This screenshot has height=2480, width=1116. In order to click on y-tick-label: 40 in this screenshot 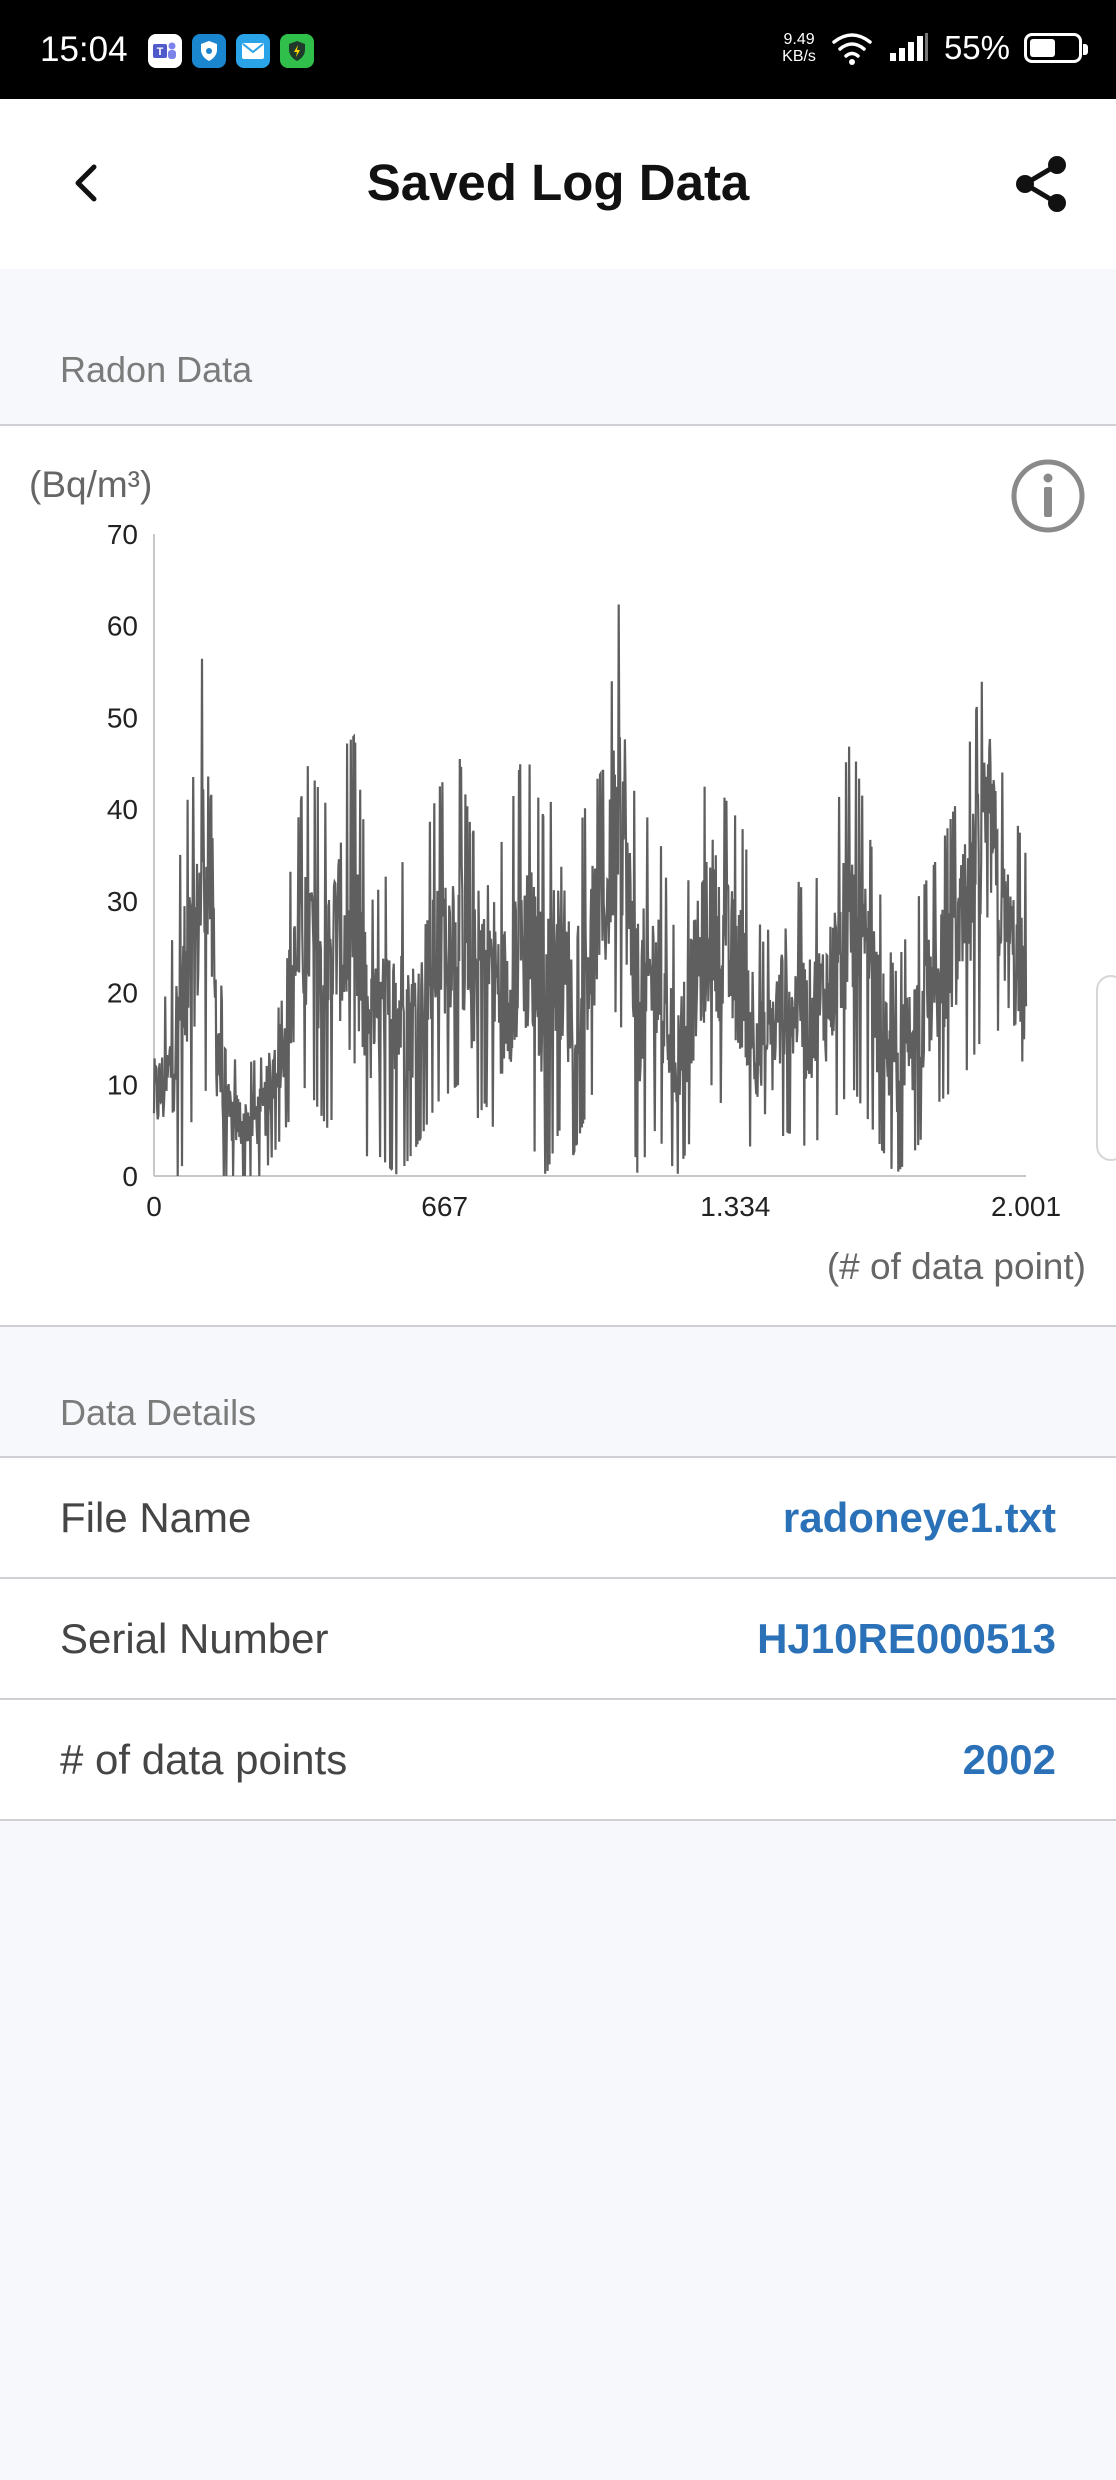, I will do `click(122, 809)`.